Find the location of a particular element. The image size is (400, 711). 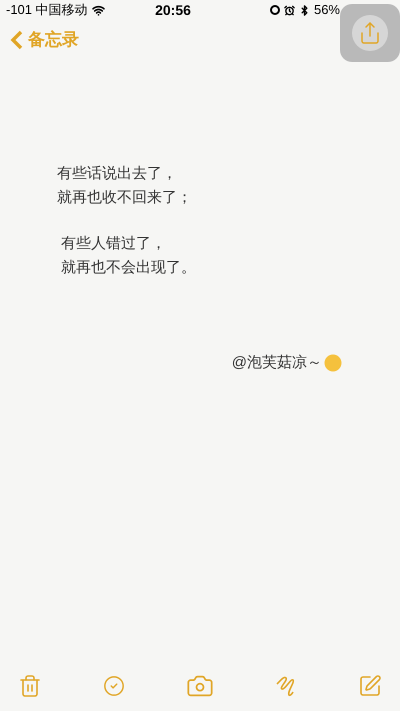

share-button is located at coordinates (370, 33).